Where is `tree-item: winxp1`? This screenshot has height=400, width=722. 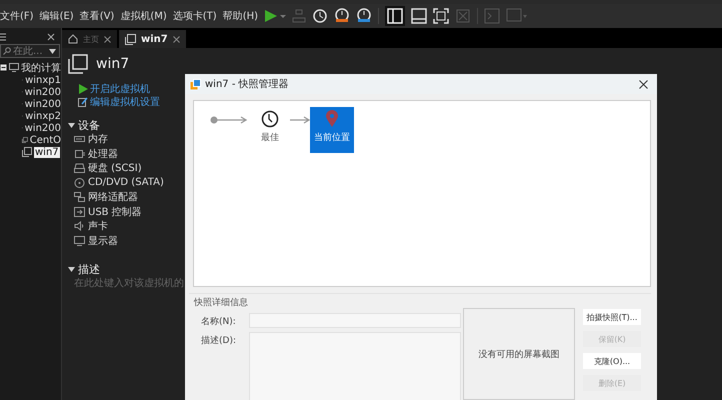
tree-item: winxp1 is located at coordinates (43, 80).